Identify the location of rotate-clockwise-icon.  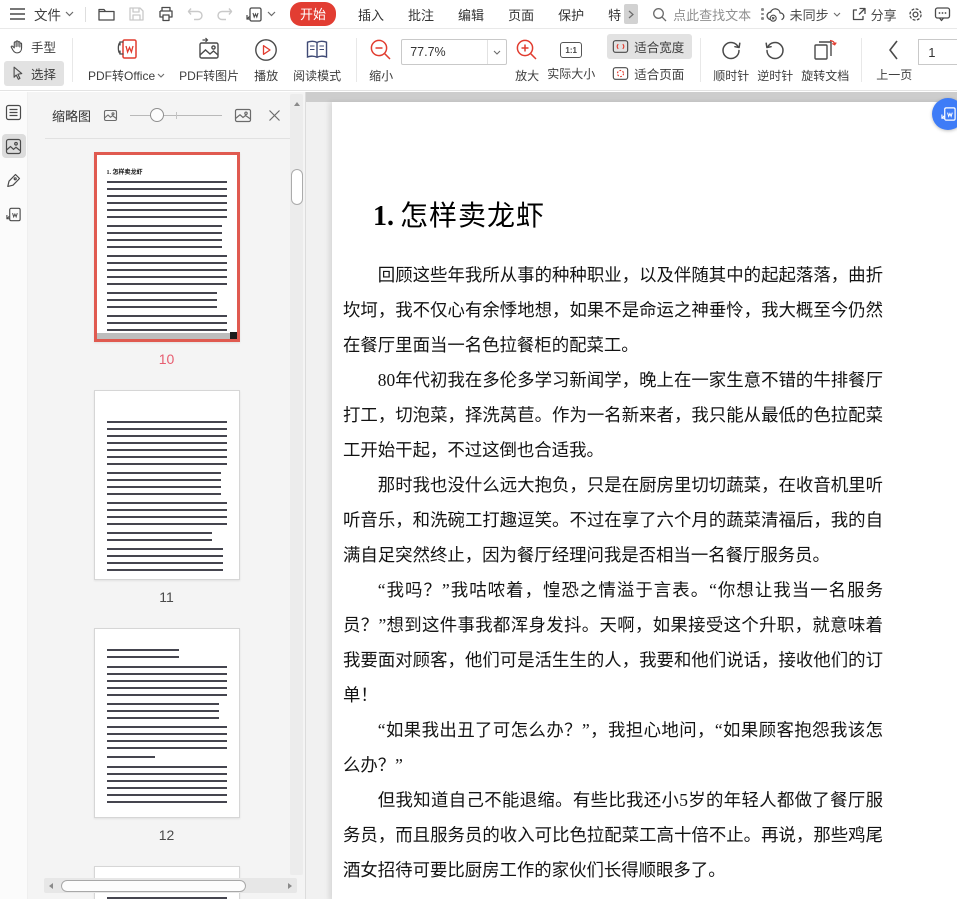
(731, 50).